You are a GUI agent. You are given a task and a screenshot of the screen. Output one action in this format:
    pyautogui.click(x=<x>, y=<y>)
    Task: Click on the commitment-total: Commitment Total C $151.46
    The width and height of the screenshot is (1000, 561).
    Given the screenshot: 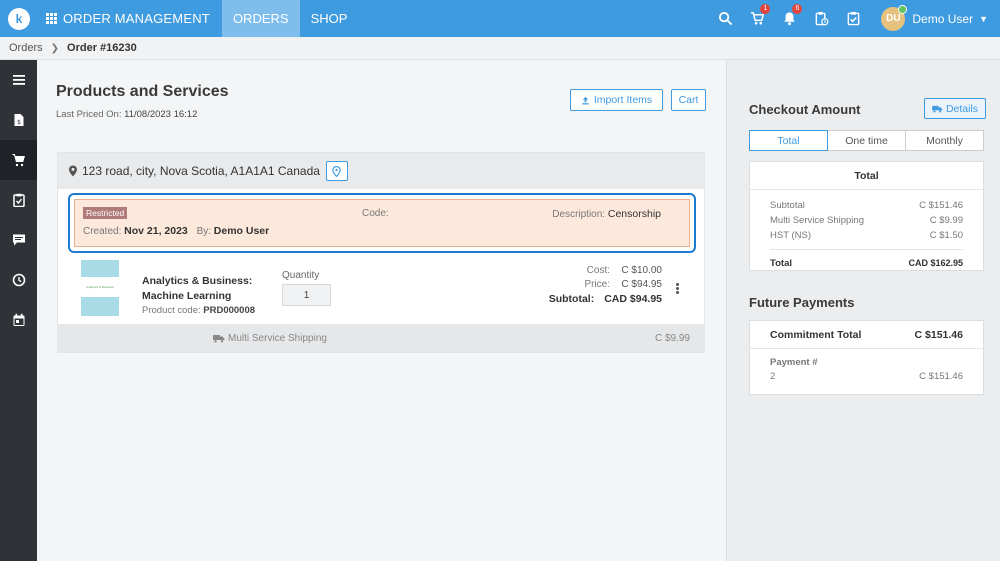 What is the action you would take?
    pyautogui.click(x=866, y=335)
    